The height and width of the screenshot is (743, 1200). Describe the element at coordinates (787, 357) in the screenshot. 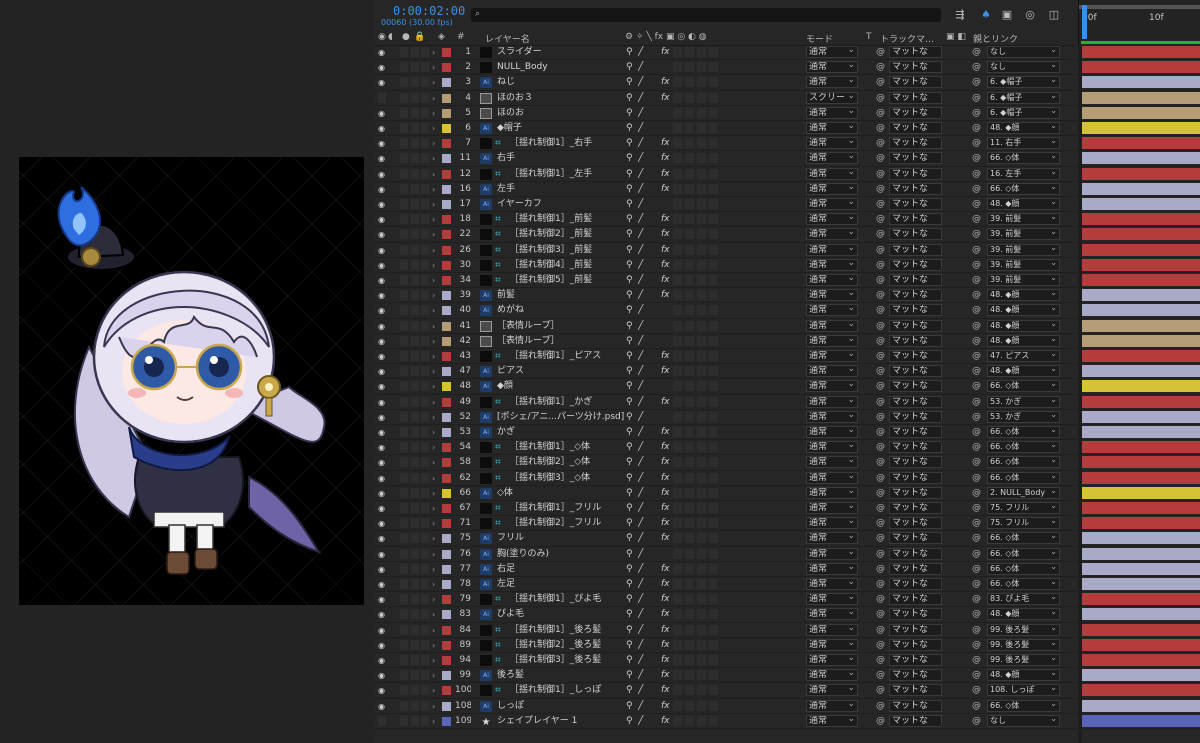

I see `layer-row: ◉›43⌗［揺れ制御1］_ピアス⚲╱fx通常@マットな@47. ピアス` at that location.